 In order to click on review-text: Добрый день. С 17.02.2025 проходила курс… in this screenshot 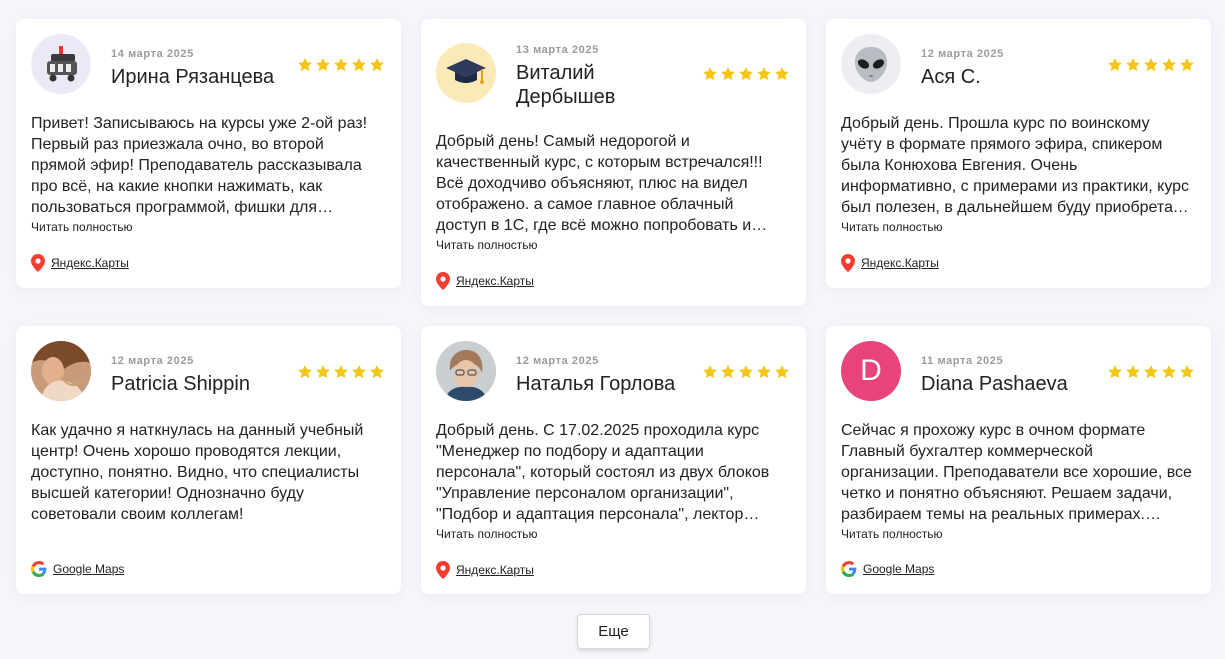, I will do `click(603, 472)`.